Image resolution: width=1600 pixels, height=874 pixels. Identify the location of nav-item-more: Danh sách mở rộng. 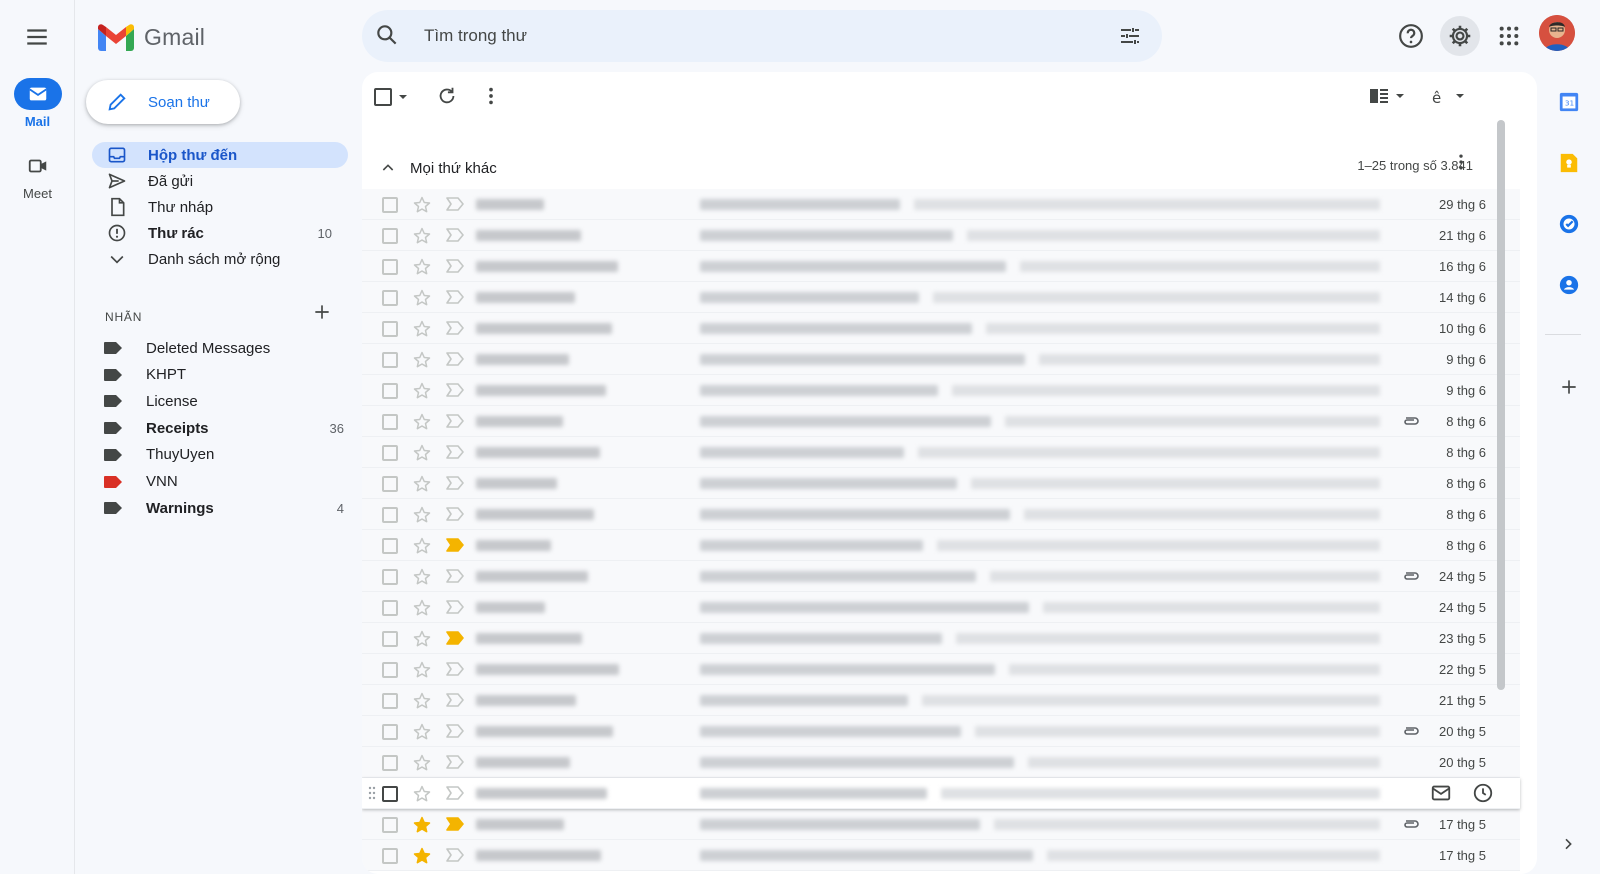
(220, 259).